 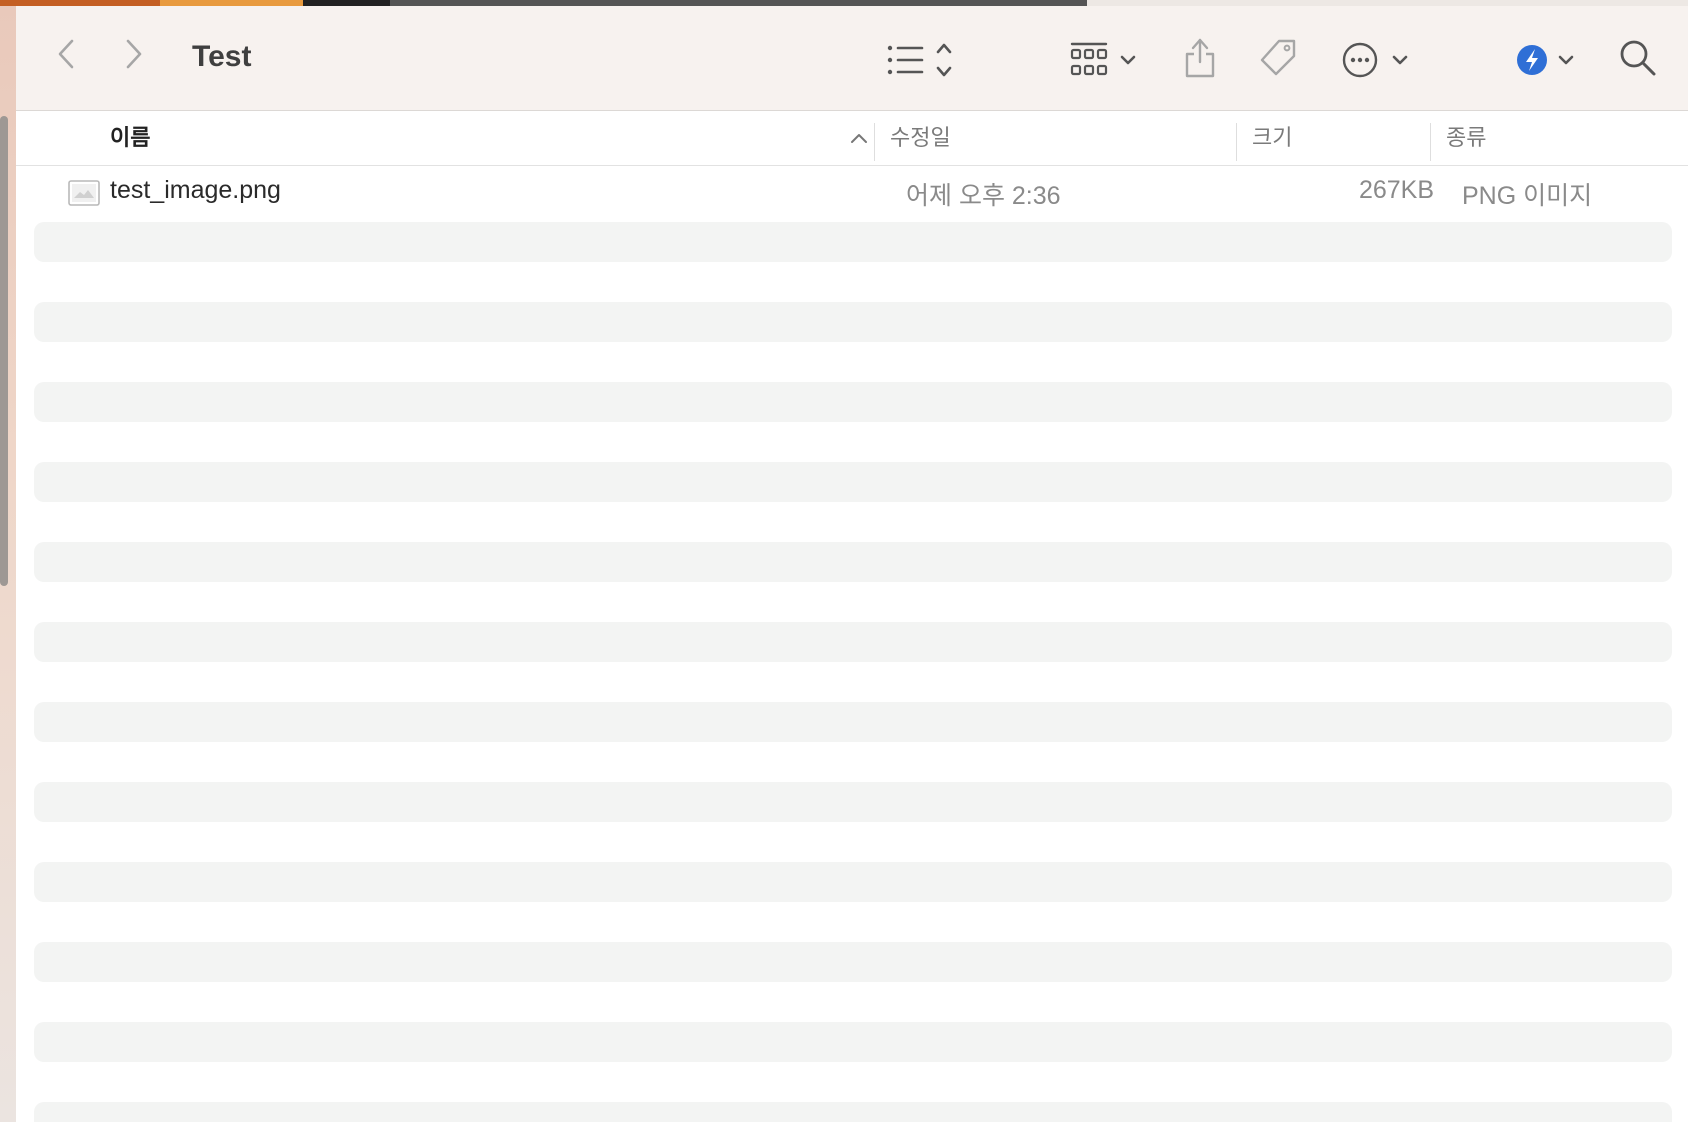 I want to click on toolbar: Test, so click(x=852, y=58).